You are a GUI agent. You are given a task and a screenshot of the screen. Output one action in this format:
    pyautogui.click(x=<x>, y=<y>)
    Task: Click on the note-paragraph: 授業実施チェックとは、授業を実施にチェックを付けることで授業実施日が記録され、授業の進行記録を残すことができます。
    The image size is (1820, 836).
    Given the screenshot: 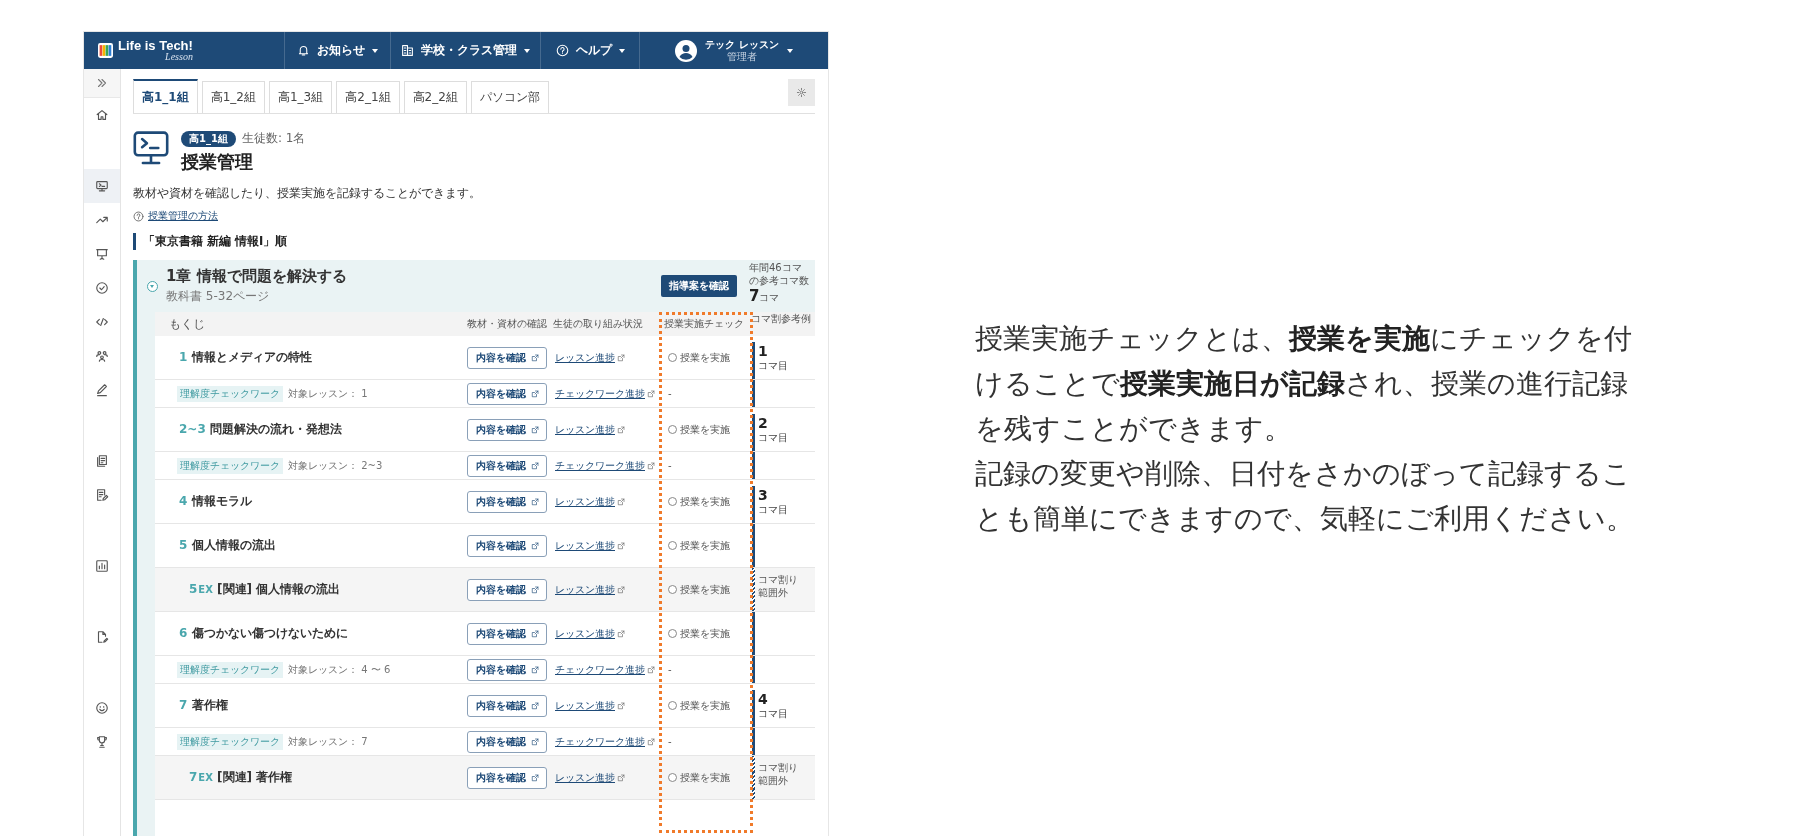 What is the action you would take?
    pyautogui.click(x=1304, y=383)
    